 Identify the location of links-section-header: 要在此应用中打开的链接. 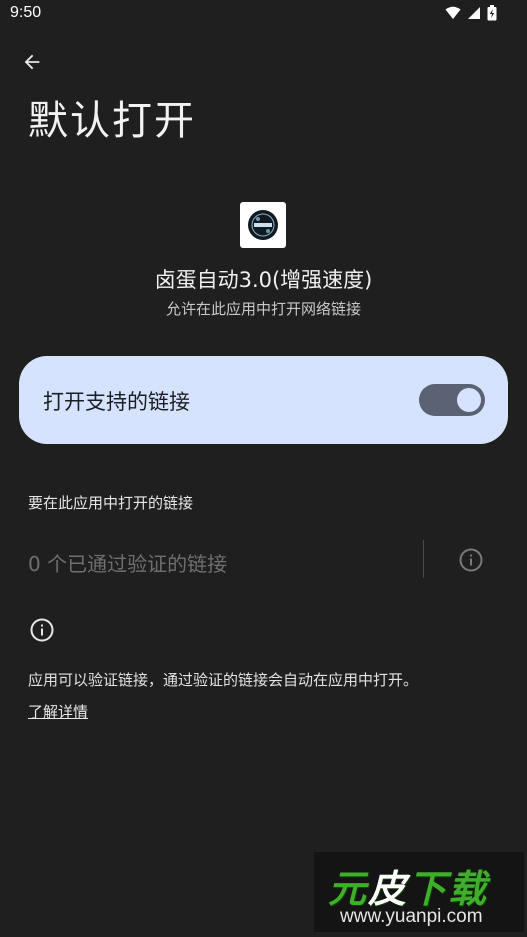
(111, 503).